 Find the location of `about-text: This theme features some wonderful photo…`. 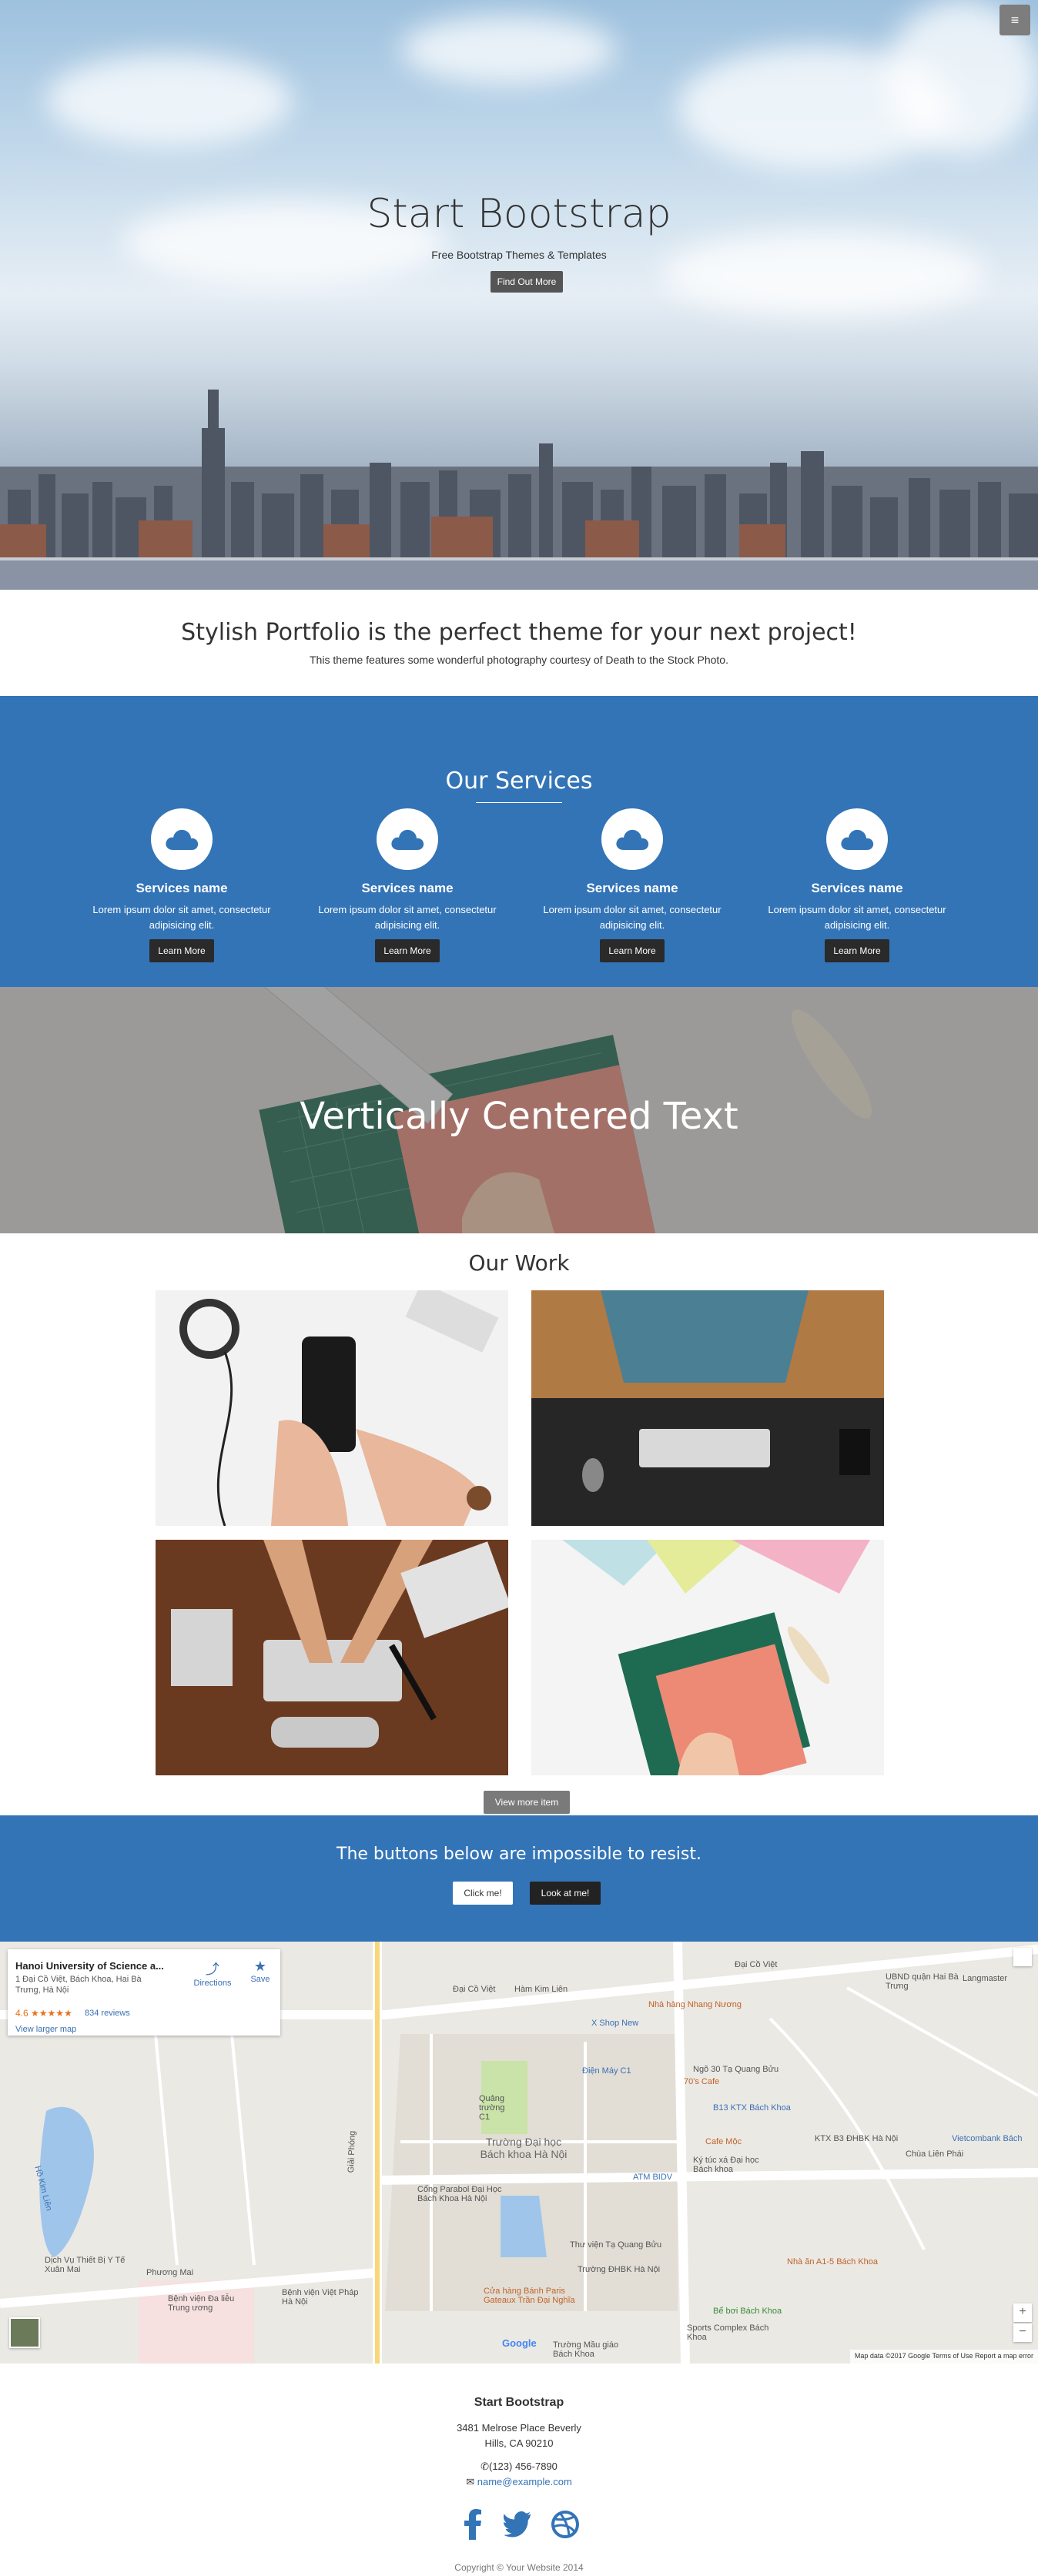

about-text: This theme features some wonderful photo… is located at coordinates (519, 660).